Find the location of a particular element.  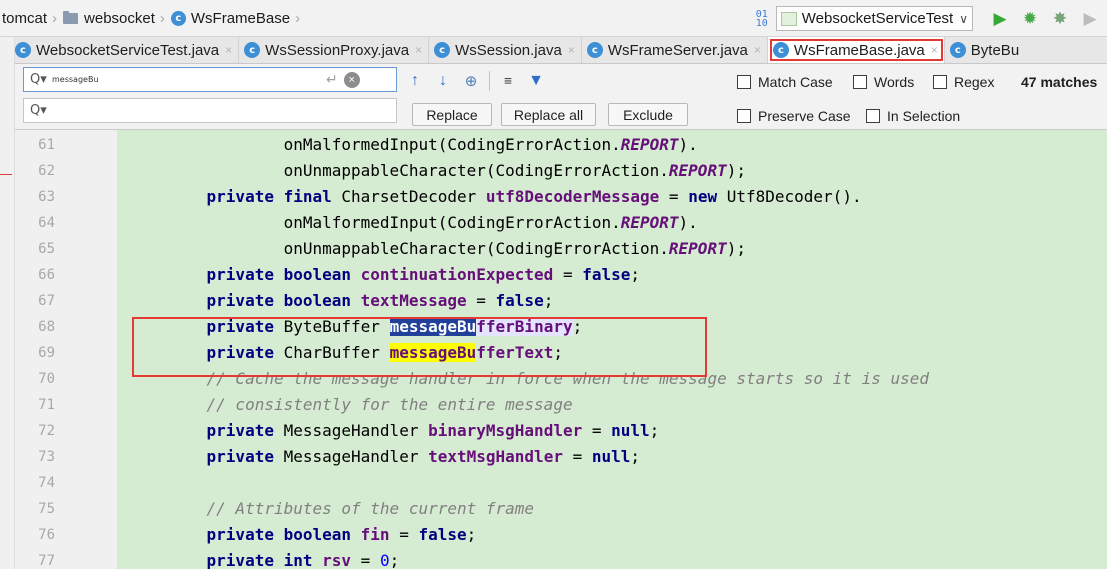

code-token: CharsetDecoder is located at coordinates (413, 196).